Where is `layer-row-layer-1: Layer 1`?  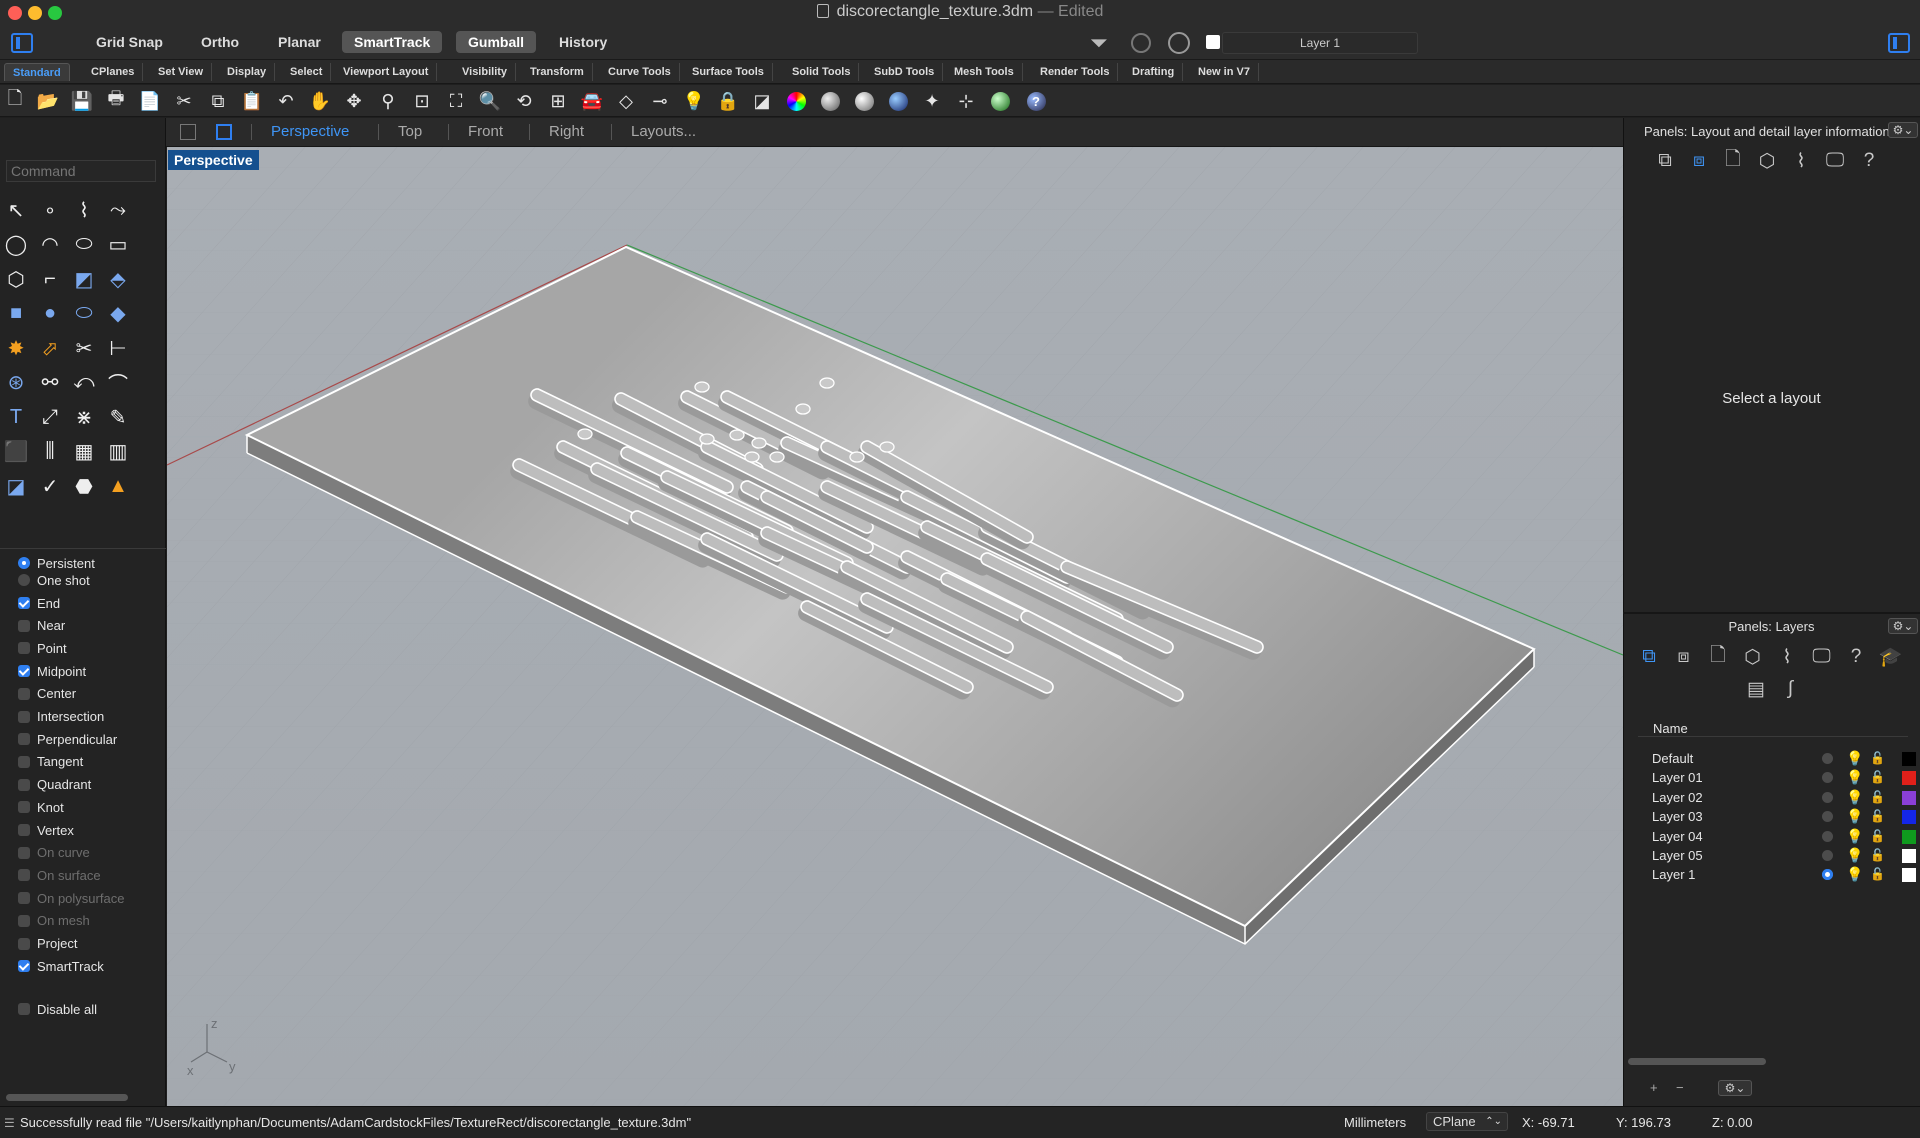 layer-row-layer-1: Layer 1 is located at coordinates (1673, 874).